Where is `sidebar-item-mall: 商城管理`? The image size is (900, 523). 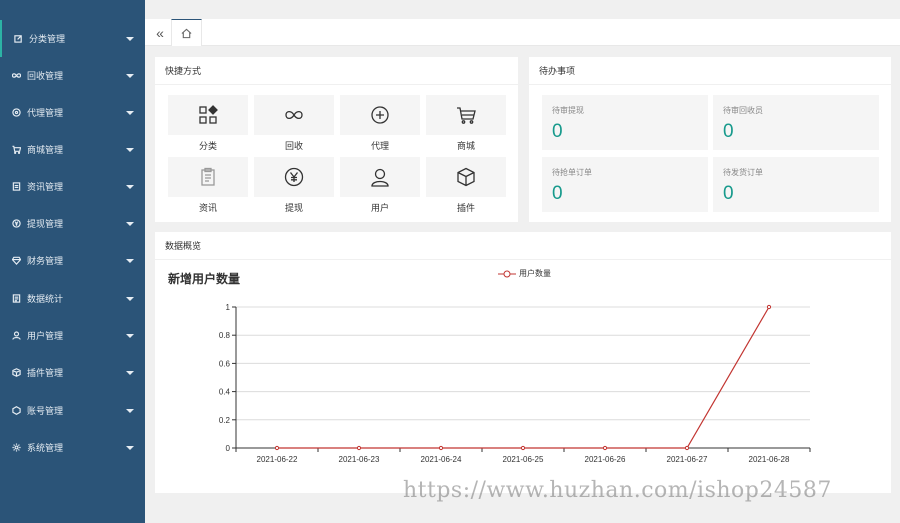
sidebar-item-mall: 商城管理 is located at coordinates (72, 149).